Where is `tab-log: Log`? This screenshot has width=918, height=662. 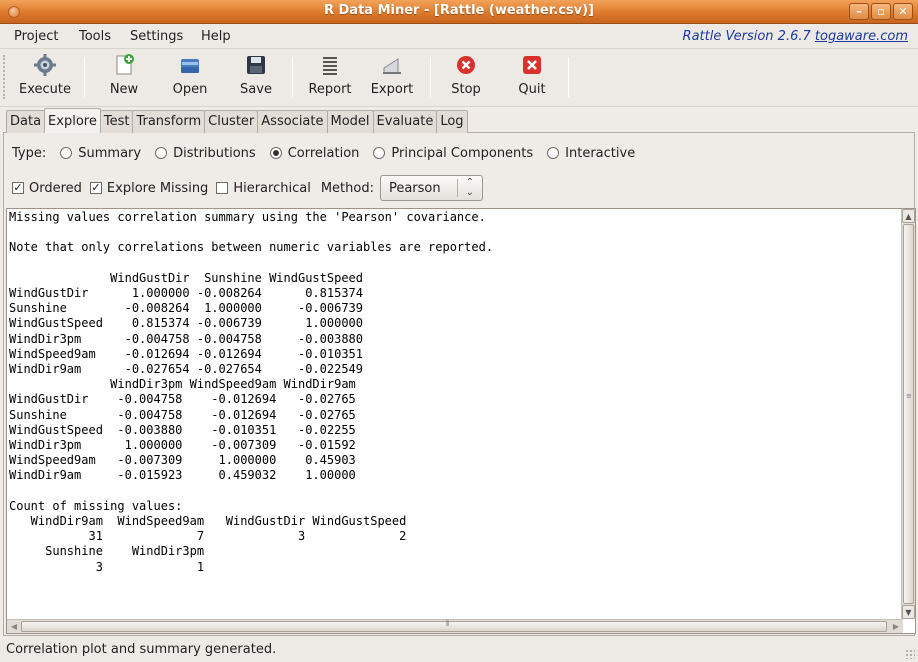
tab-log: Log is located at coordinates (452, 121).